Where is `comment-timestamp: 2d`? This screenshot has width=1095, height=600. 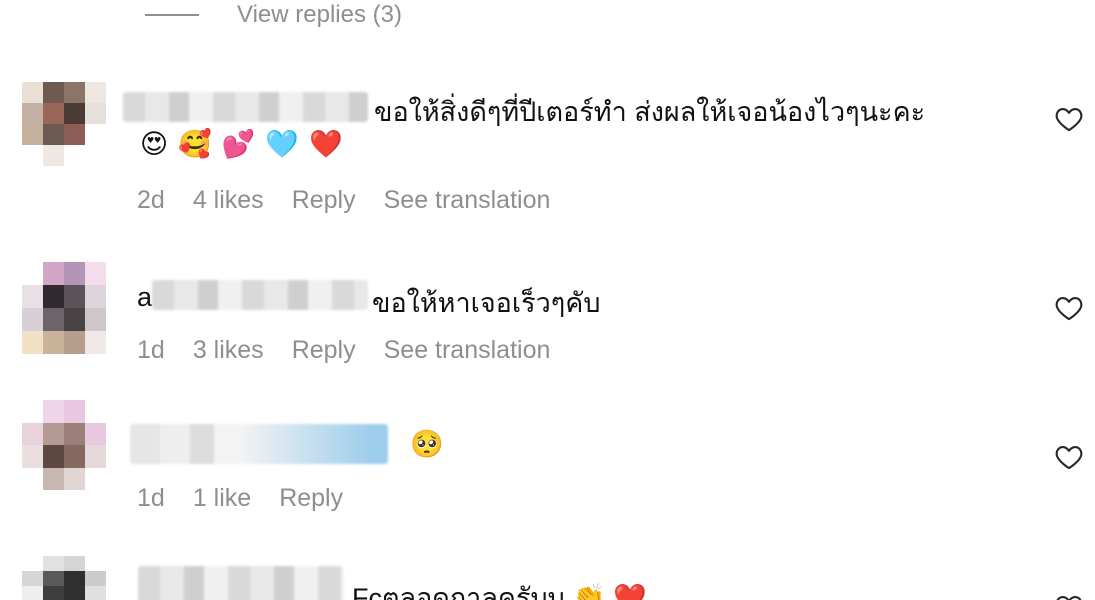
comment-timestamp: 2d is located at coordinates (151, 200).